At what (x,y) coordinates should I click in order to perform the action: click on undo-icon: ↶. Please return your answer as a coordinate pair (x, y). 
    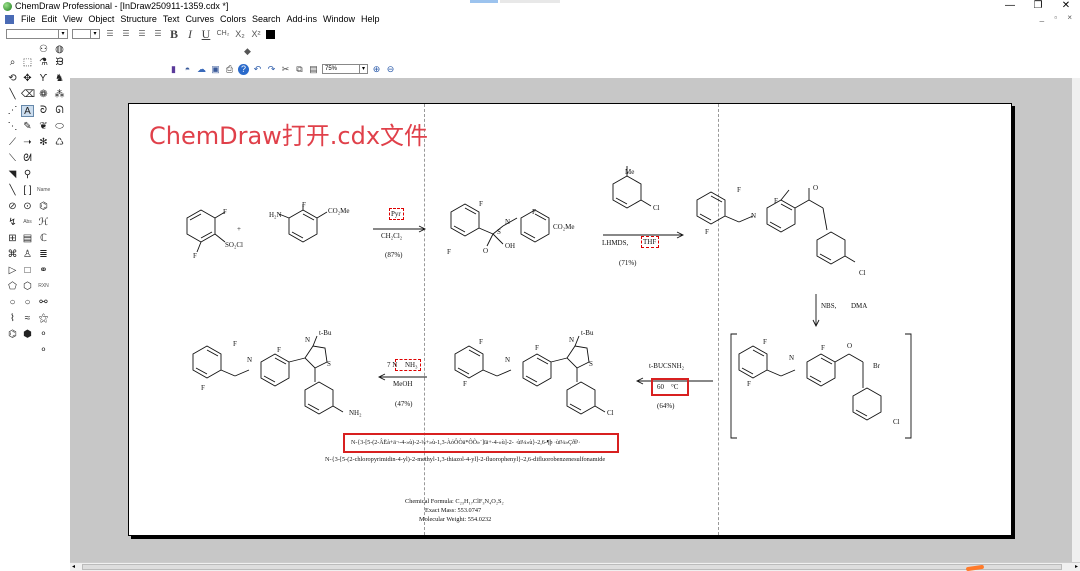
    Looking at the image, I should click on (257, 69).